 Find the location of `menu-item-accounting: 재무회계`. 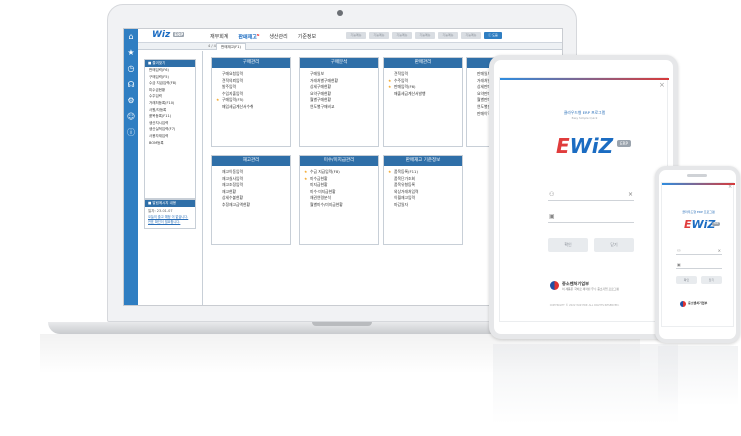

menu-item-accounting: 재무회계 is located at coordinates (219, 37).